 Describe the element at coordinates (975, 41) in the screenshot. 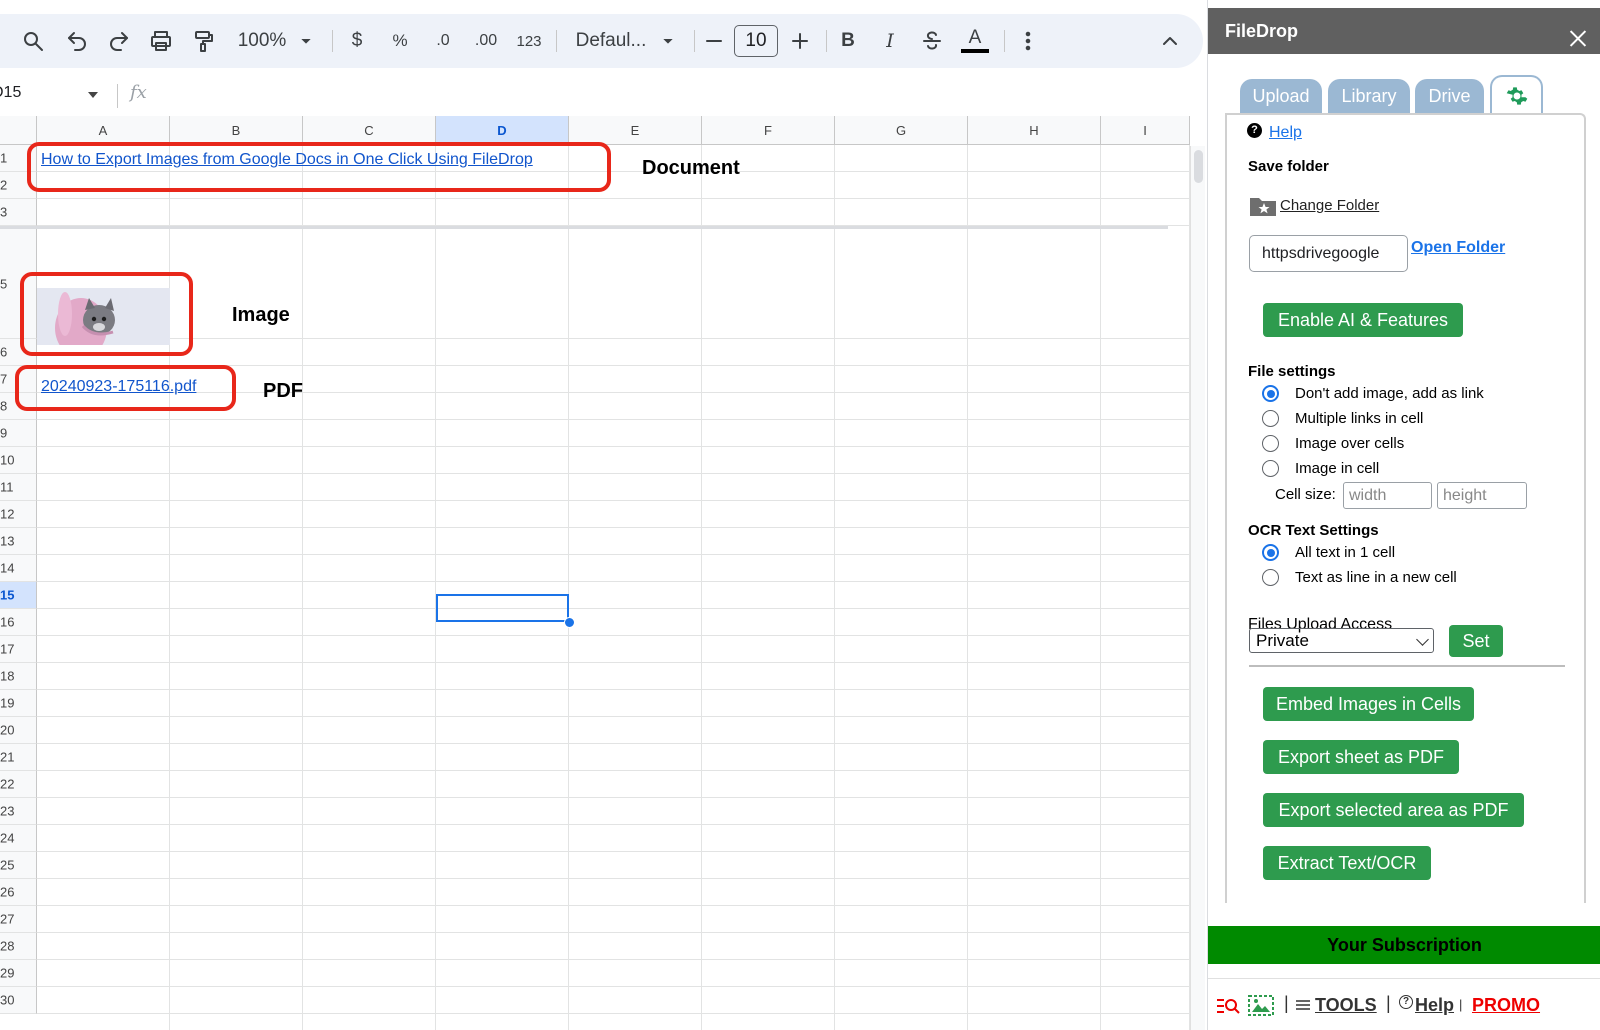

I see `text-color-button: A` at that location.